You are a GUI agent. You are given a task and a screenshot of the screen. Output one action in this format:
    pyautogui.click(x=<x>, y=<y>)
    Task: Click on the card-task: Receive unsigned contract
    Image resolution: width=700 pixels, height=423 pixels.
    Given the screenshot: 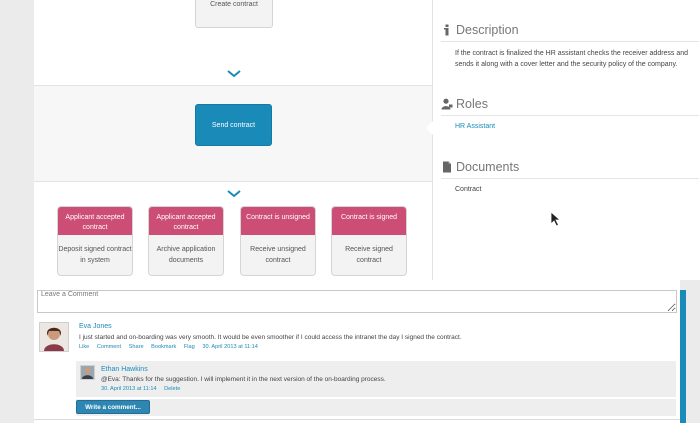 What is the action you would take?
    pyautogui.click(x=278, y=255)
    